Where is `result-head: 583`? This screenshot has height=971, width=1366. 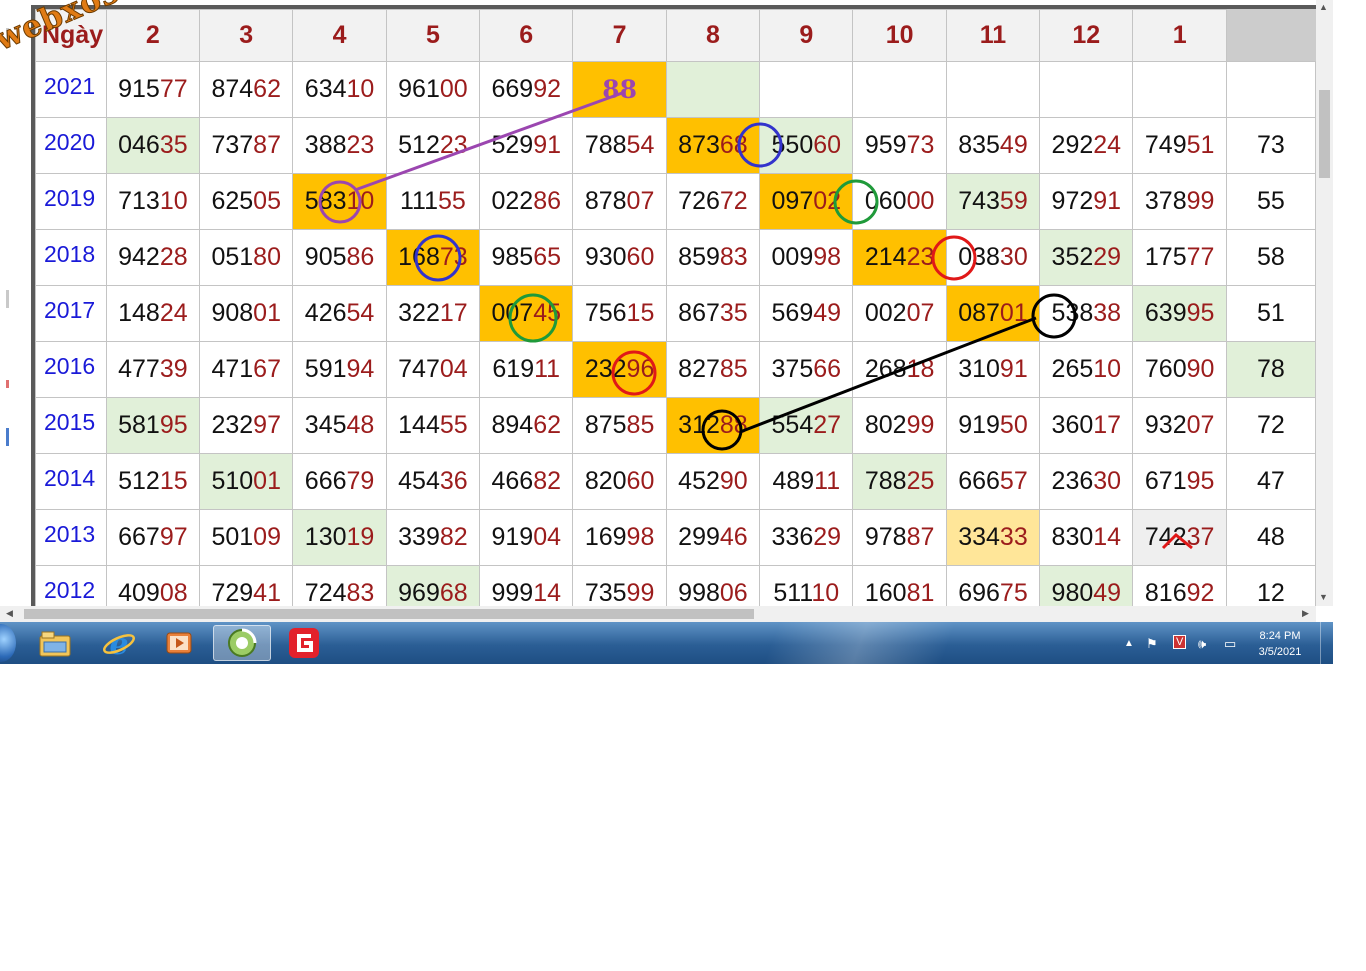 result-head: 583 is located at coordinates (325, 201).